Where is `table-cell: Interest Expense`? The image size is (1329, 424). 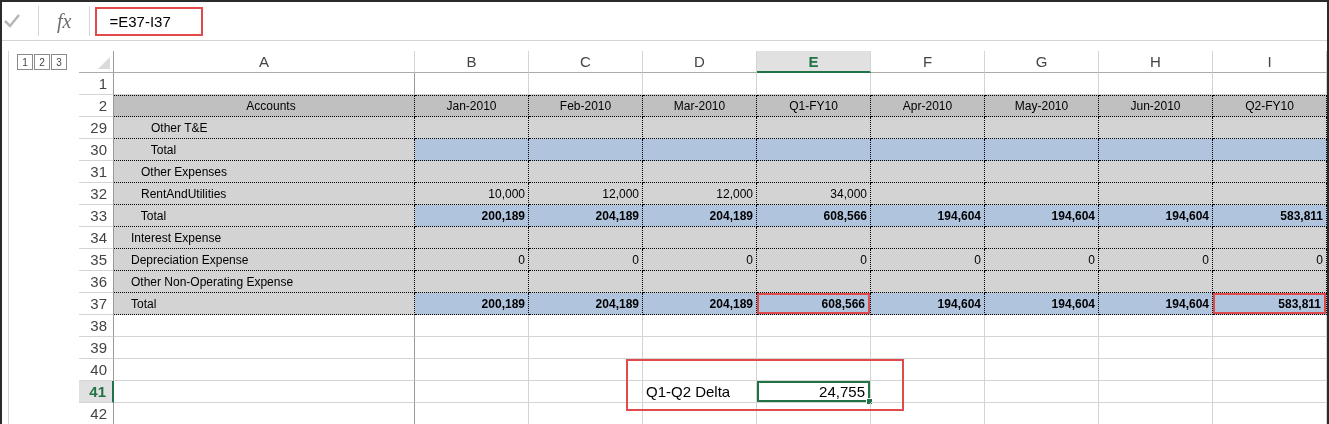
table-cell: Interest Expense is located at coordinates (264, 238).